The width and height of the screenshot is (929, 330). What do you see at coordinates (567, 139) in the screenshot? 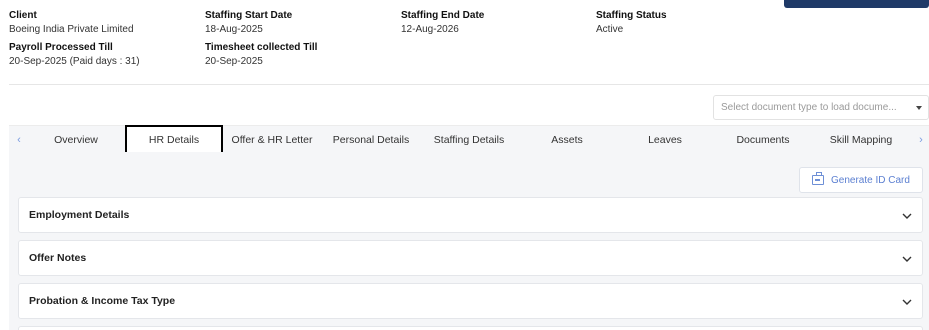
I see `tab-assets: Assets` at bounding box center [567, 139].